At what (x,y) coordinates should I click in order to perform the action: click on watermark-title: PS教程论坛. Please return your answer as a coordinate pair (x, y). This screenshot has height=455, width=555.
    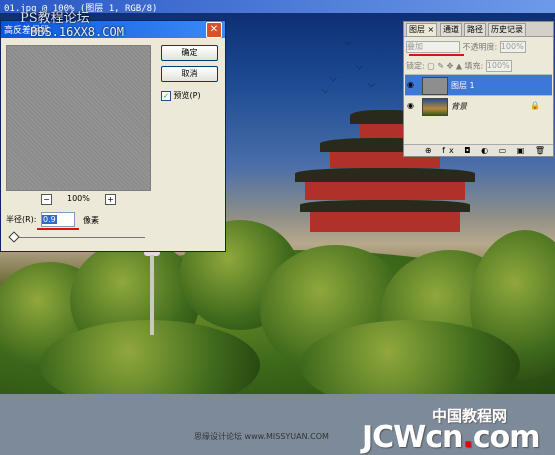
    Looking at the image, I should click on (55, 18).